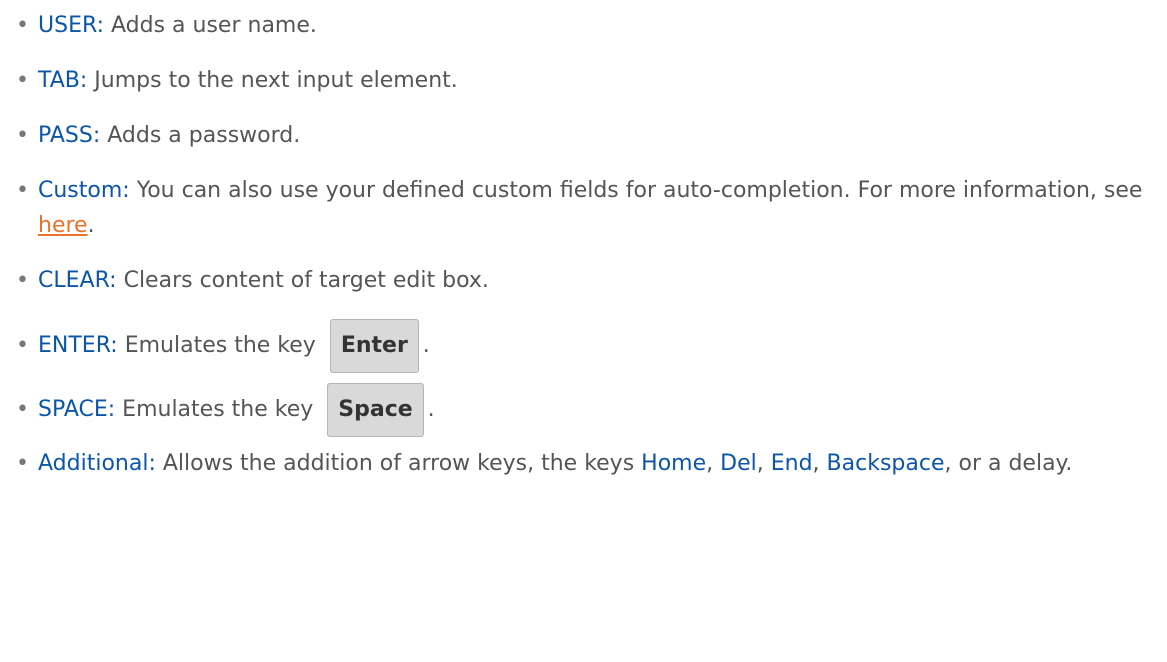  What do you see at coordinates (214, 409) in the screenshot?
I see `desc-space: Emulates the key` at bounding box center [214, 409].